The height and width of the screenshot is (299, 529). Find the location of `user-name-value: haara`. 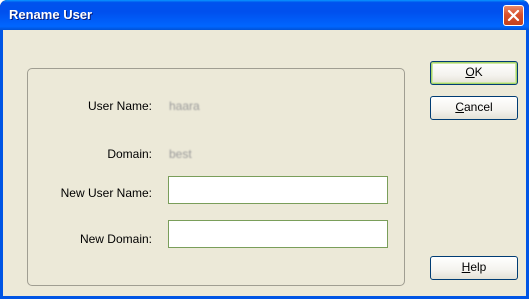

user-name-value: haara is located at coordinates (184, 106).